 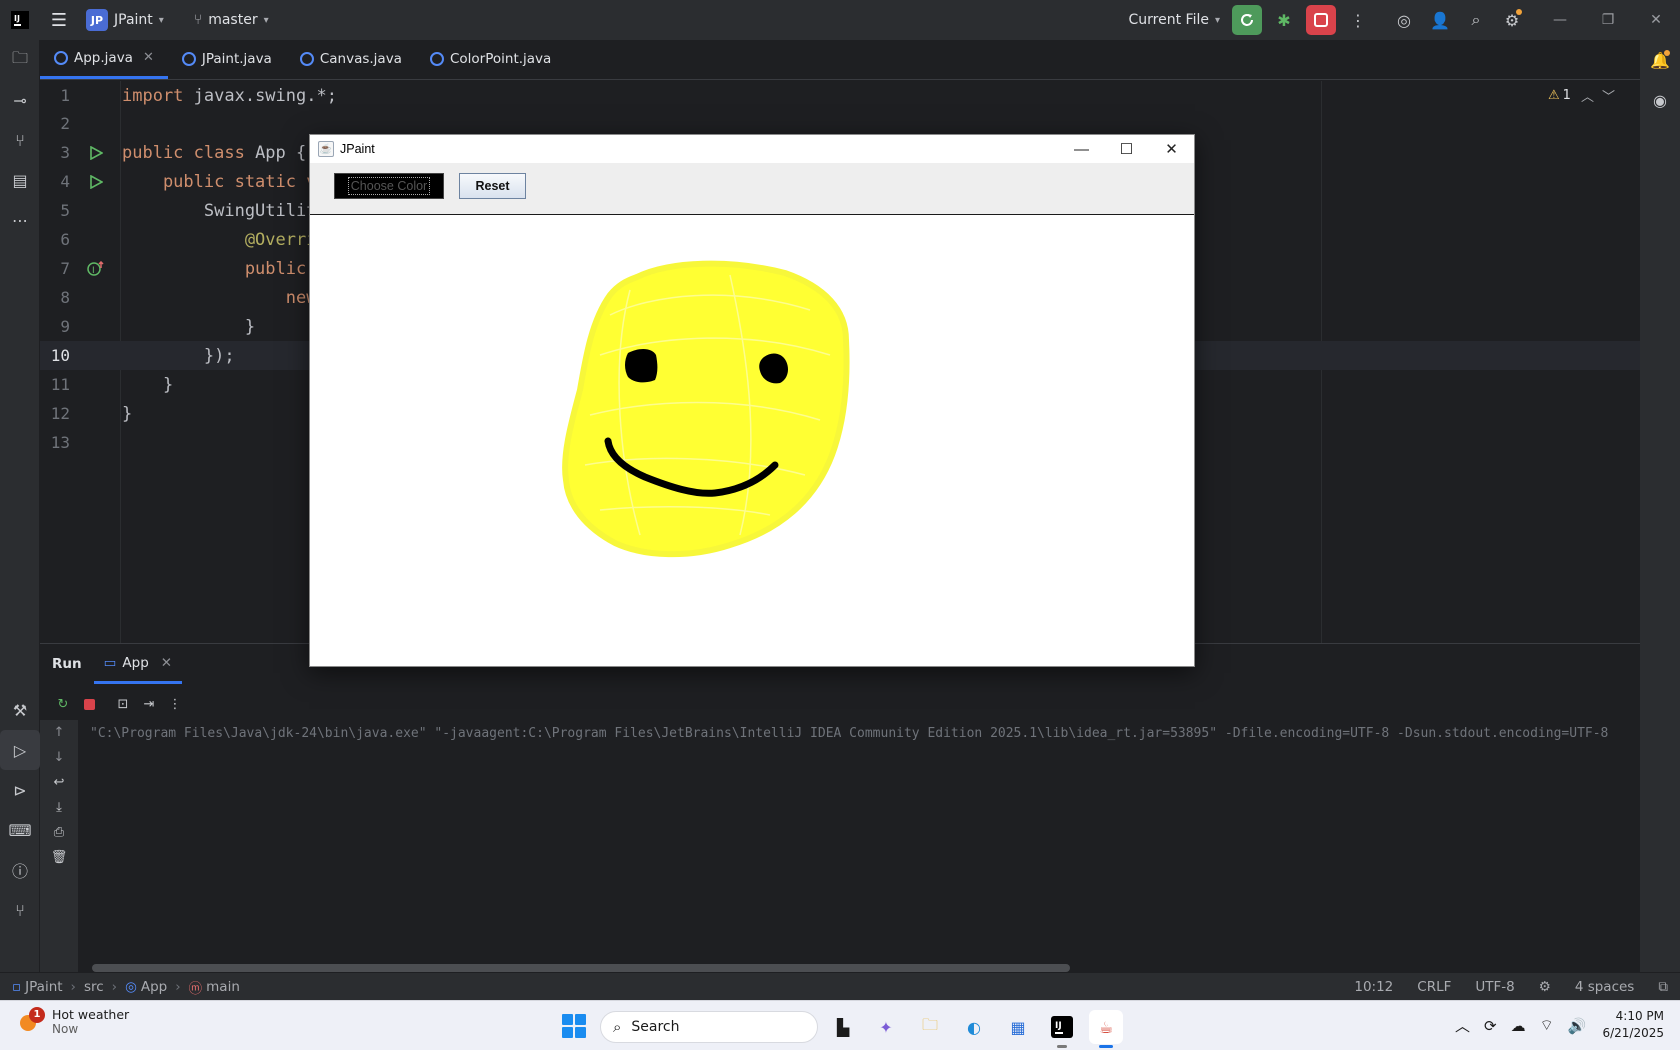 What do you see at coordinates (1490, 1026) in the screenshot?
I see `sync-icon: ⟳` at bounding box center [1490, 1026].